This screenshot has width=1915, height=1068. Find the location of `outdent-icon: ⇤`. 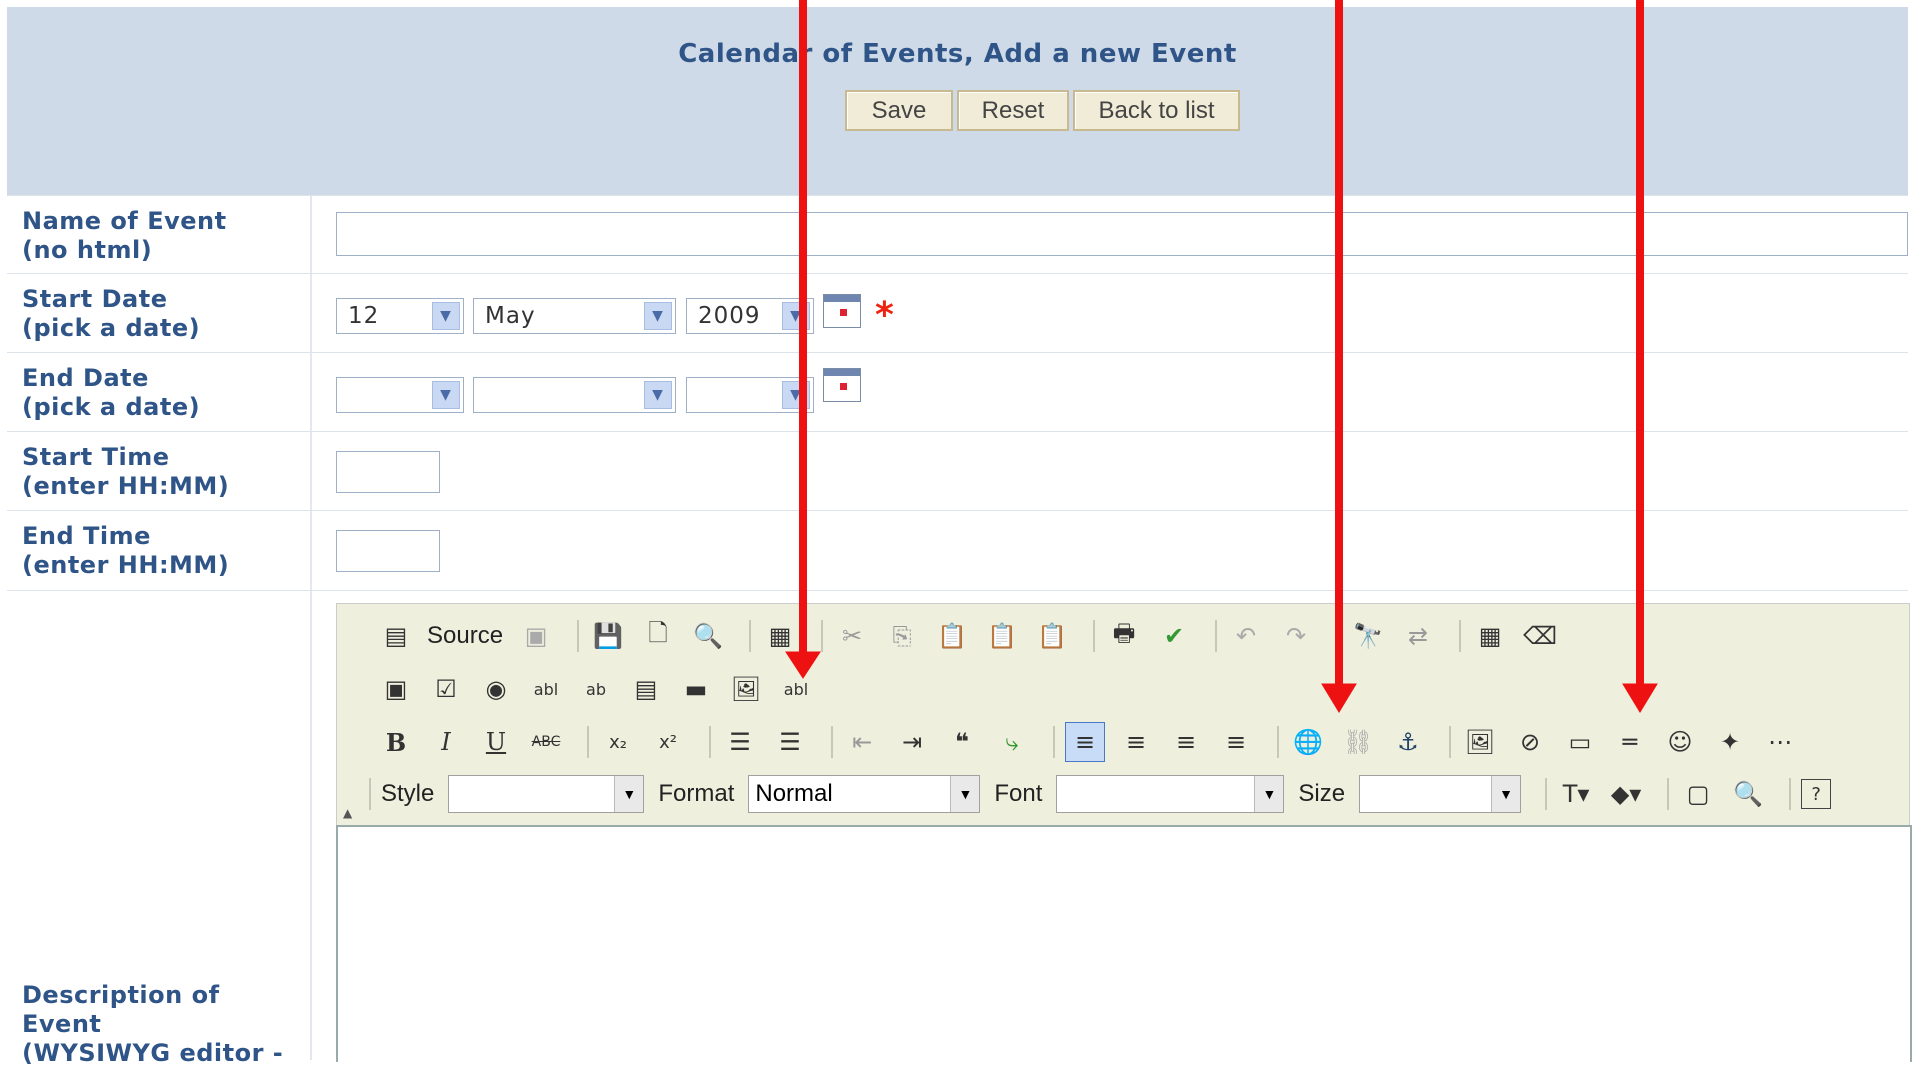

outdent-icon: ⇤ is located at coordinates (862, 742).